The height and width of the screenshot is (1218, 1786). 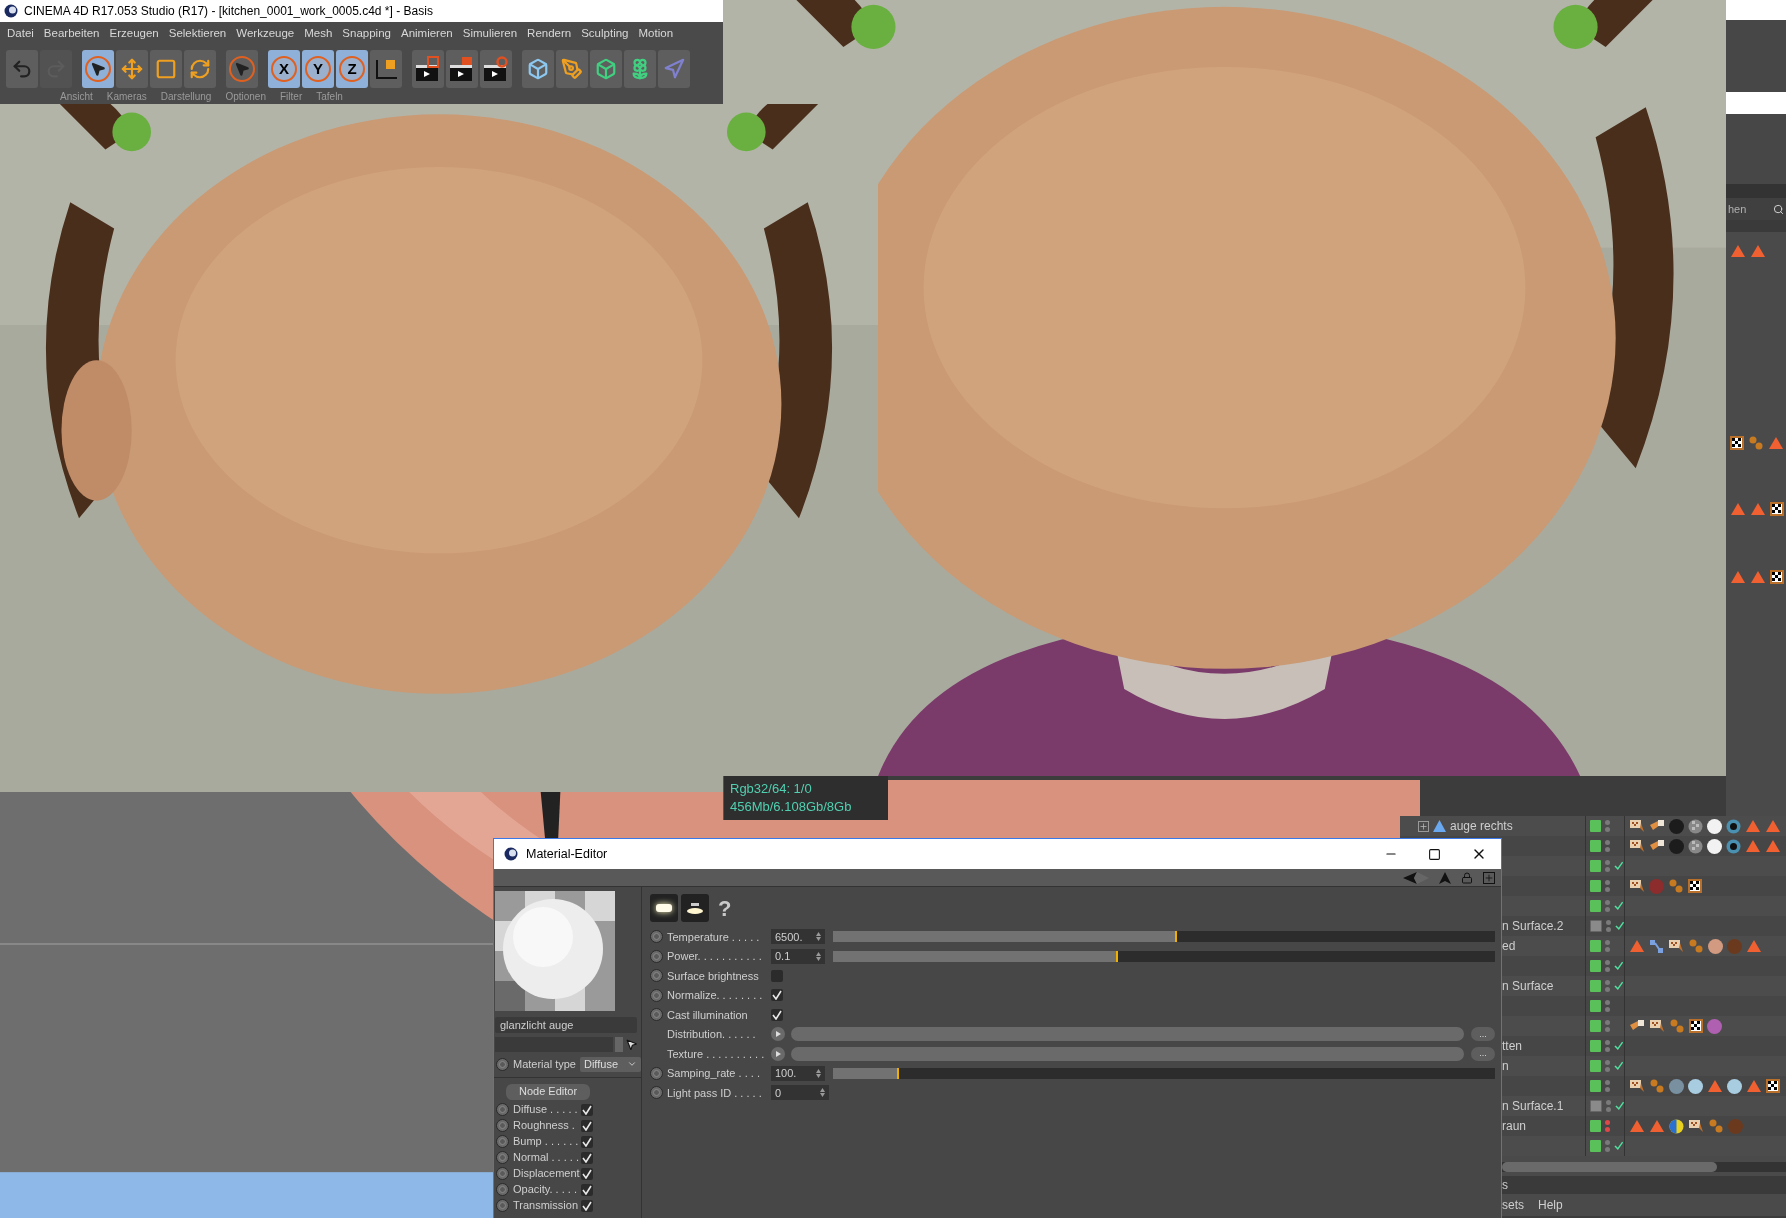 What do you see at coordinates (490, 34) in the screenshot?
I see `menu-item: Simulieren` at bounding box center [490, 34].